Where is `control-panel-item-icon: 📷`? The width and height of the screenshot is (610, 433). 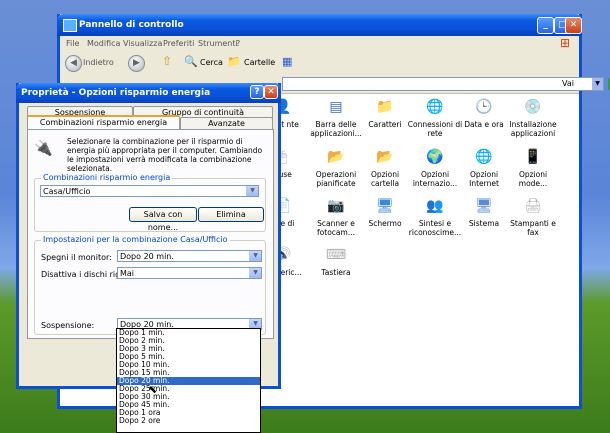
control-panel-item-icon: 📷 is located at coordinates (336, 206).